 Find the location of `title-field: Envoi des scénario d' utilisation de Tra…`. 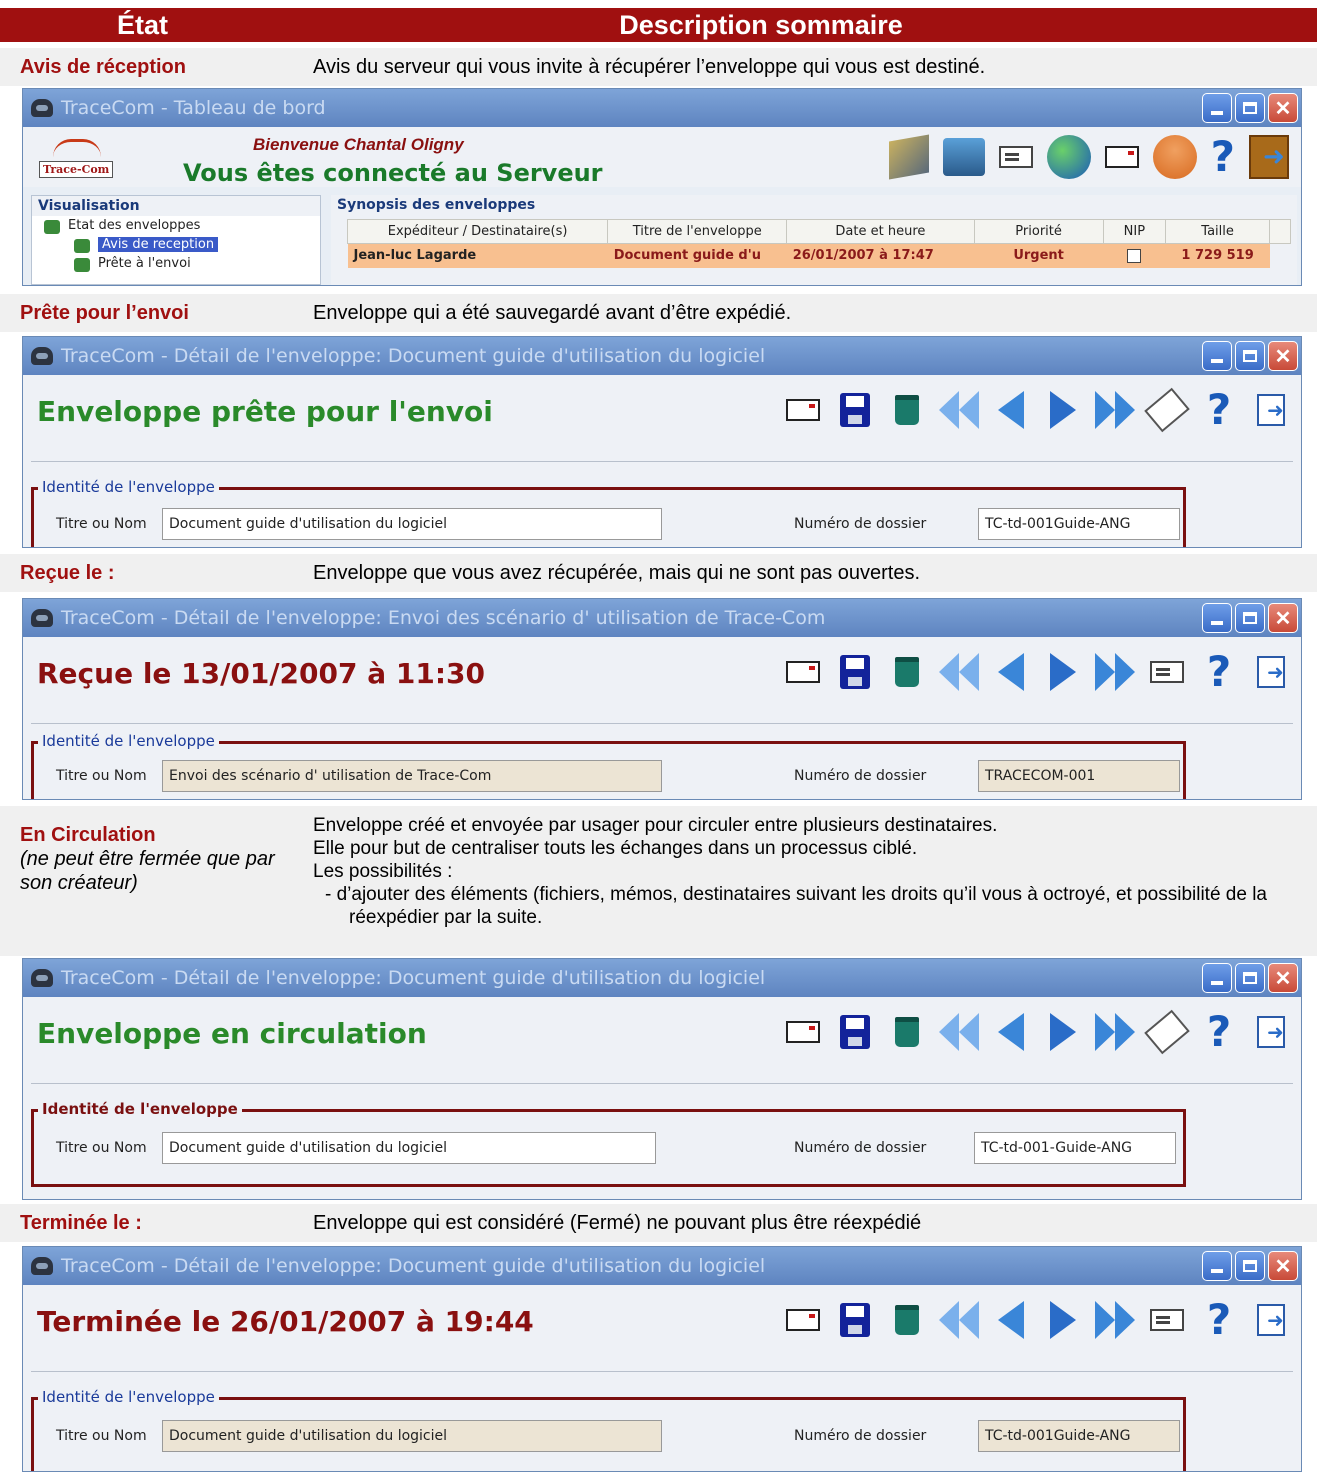

title-field: Envoi des scénario d' utilisation de Tra… is located at coordinates (412, 776).